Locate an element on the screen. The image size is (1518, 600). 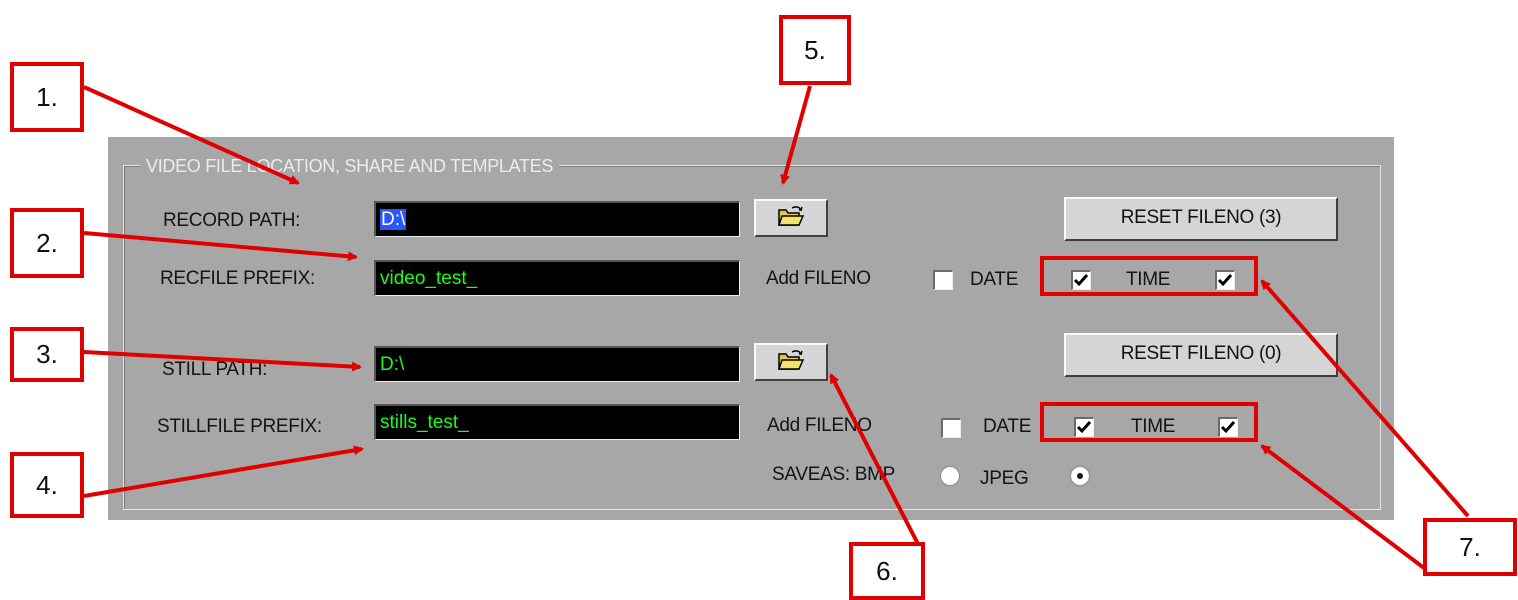
callout-1: 1. is located at coordinates (47, 97).